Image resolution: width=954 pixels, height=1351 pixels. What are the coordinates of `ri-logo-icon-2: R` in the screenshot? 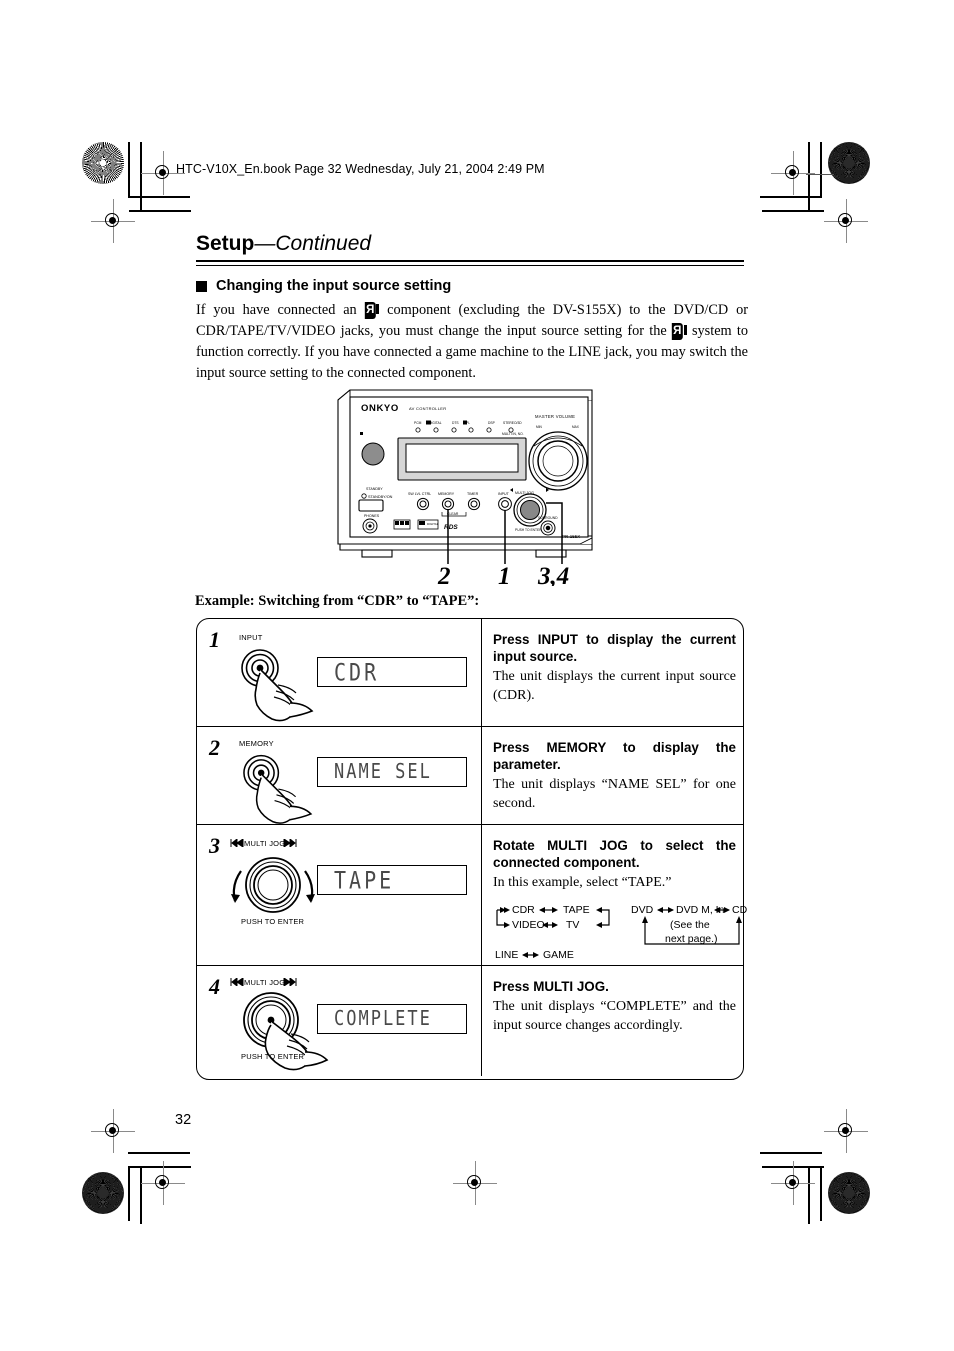 It's located at (679, 331).